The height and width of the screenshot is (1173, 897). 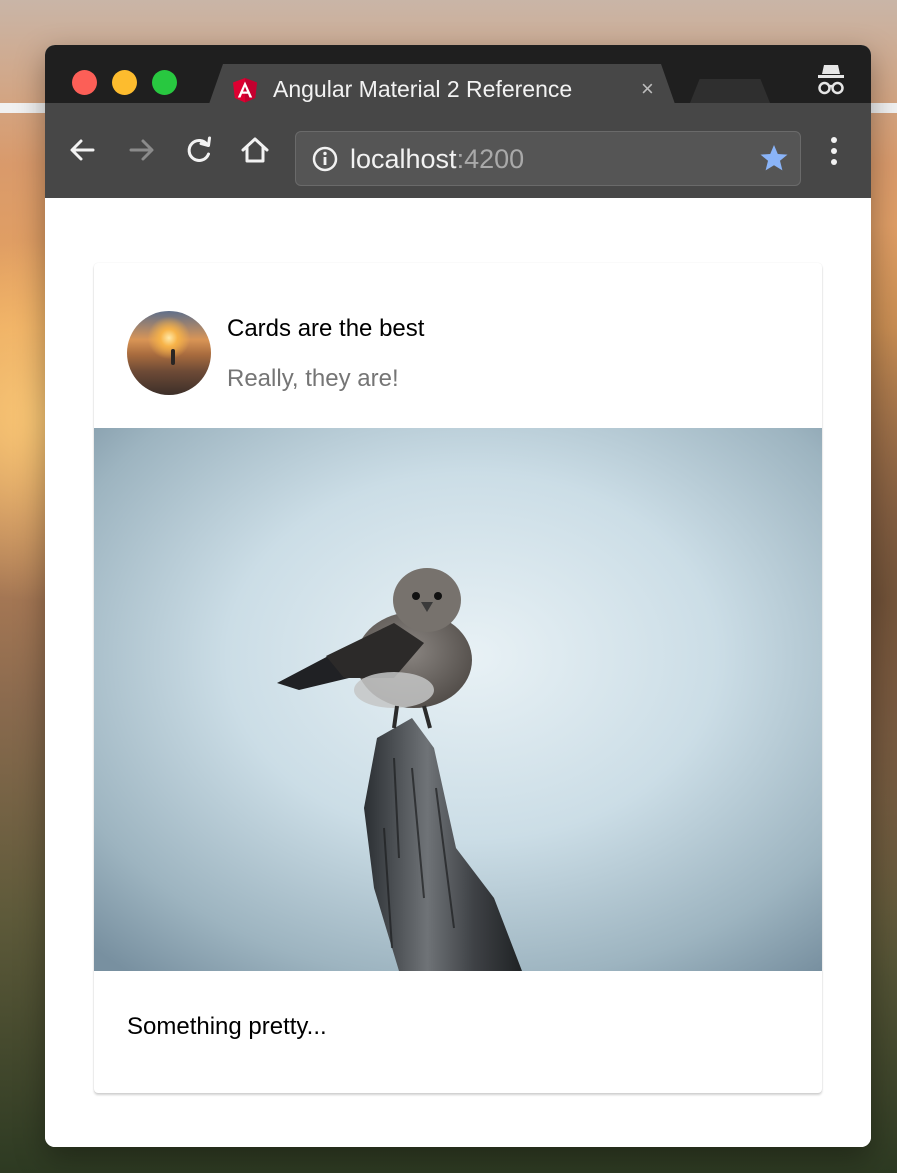 I want to click on back-button, so click(x=83, y=150).